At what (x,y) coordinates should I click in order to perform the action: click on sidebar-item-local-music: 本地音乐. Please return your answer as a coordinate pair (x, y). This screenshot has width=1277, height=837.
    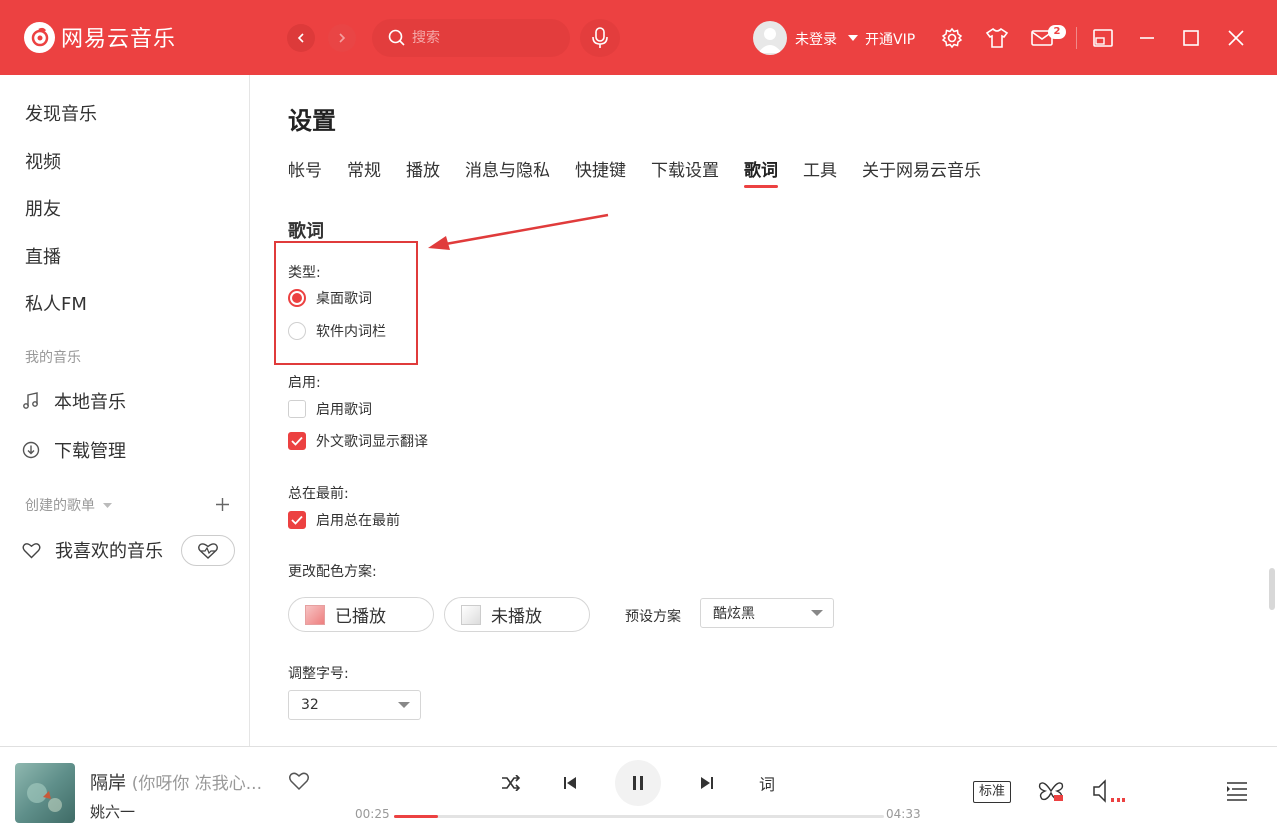
    Looking at the image, I should click on (74, 401).